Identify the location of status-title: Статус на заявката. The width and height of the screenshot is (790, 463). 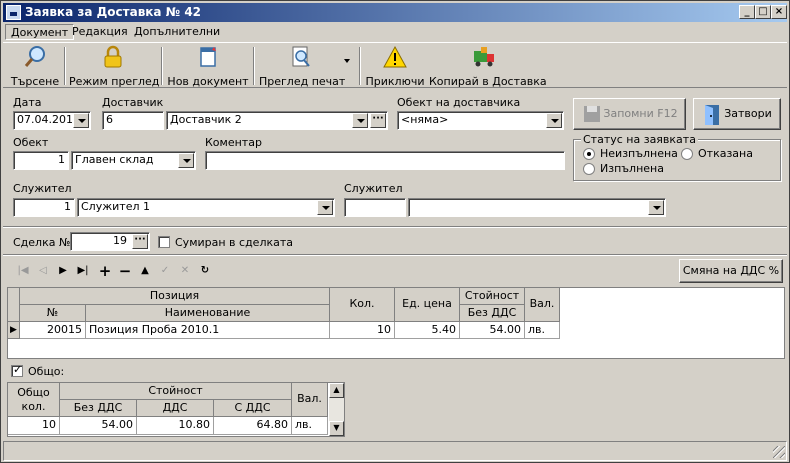
(639, 139).